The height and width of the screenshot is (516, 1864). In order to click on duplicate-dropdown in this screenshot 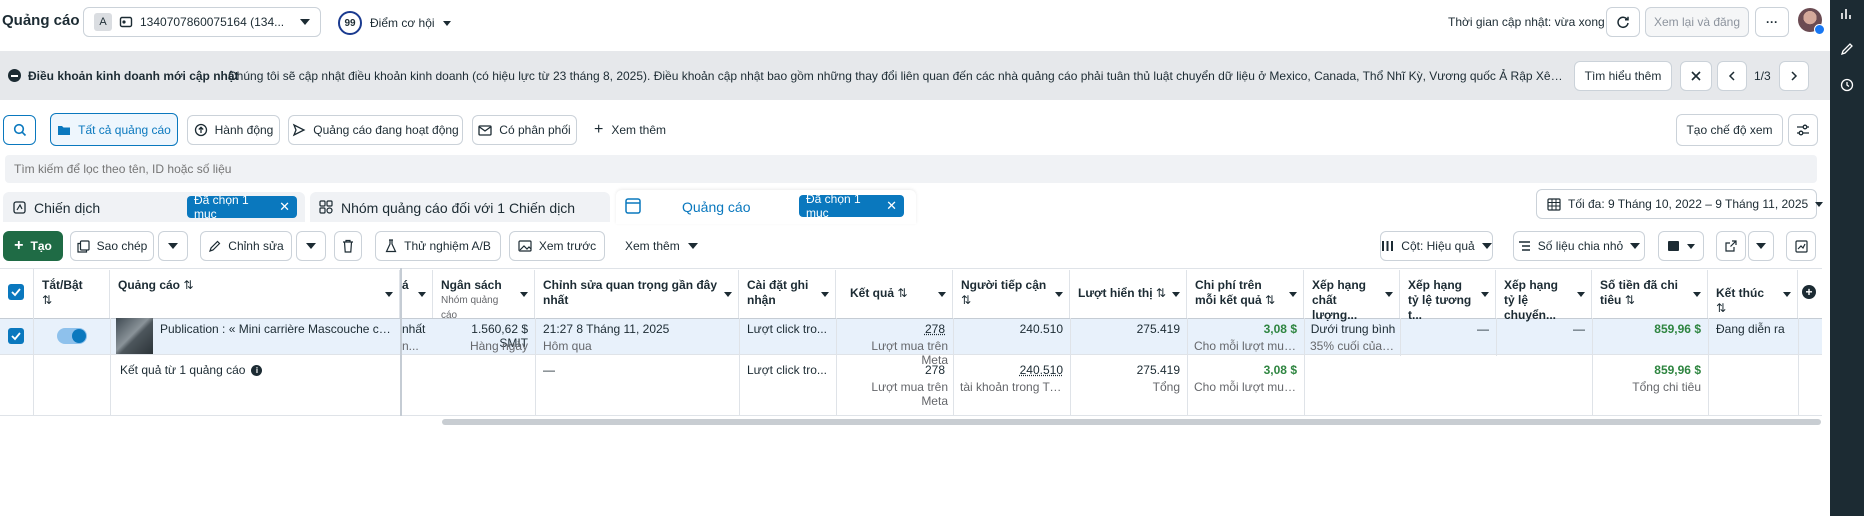, I will do `click(173, 246)`.